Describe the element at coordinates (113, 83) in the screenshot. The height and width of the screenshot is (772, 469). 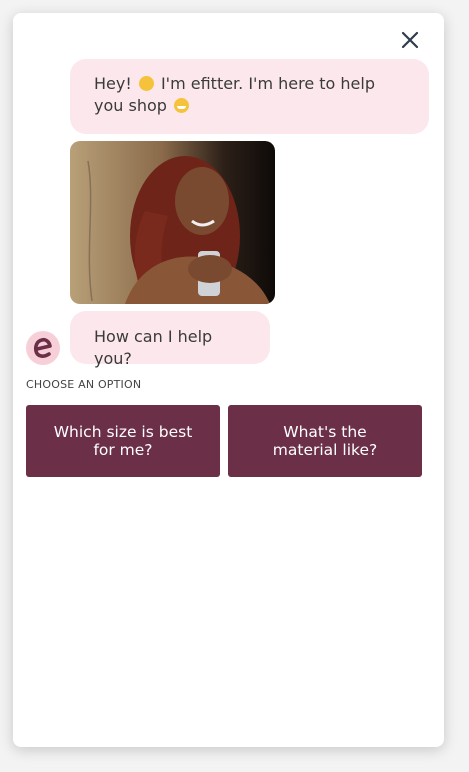
I see `greeting-text-start: Hey!` at that location.